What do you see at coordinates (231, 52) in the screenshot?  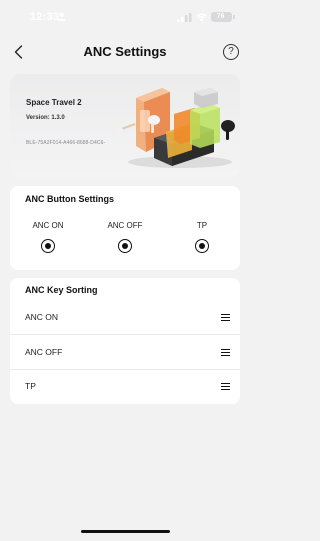 I see `help-button: ?` at bounding box center [231, 52].